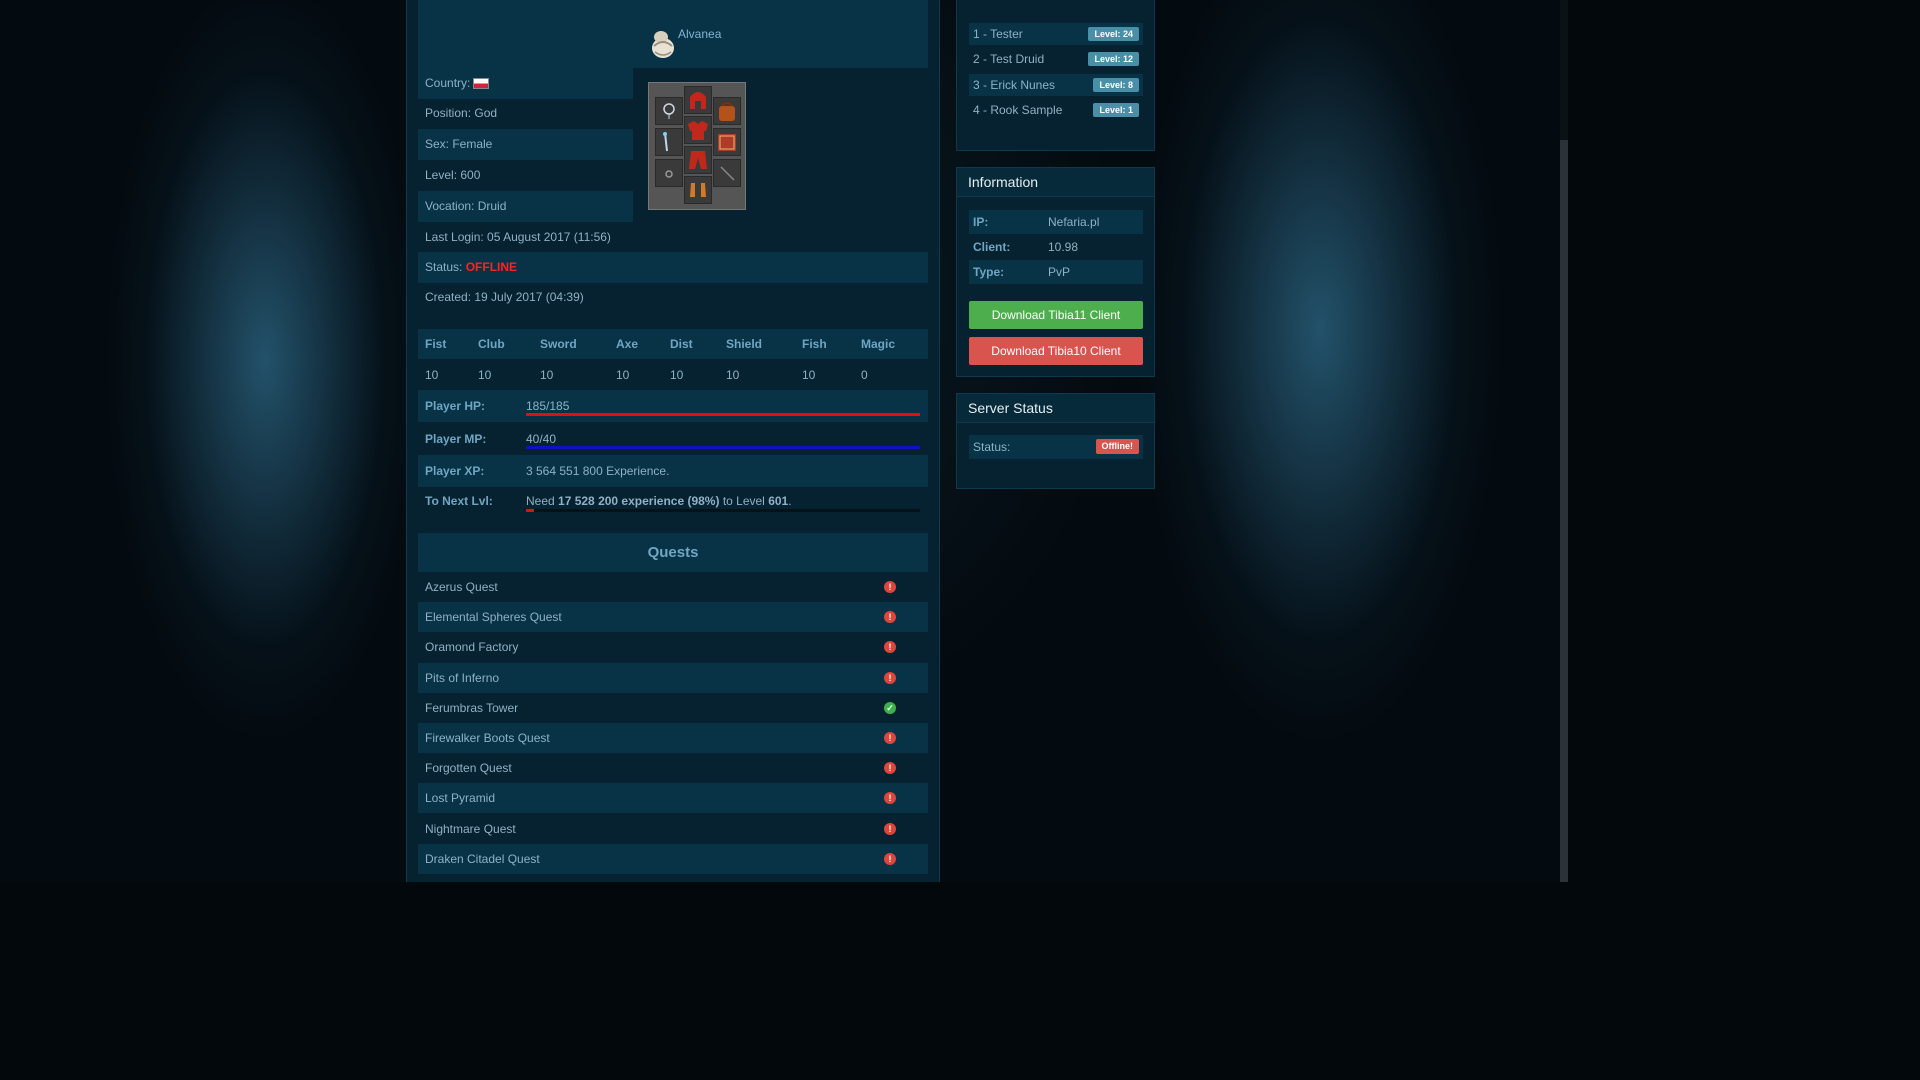 The image size is (1920, 1080). I want to click on quest-row: Ferumbras Tower ✓, so click(673, 708).